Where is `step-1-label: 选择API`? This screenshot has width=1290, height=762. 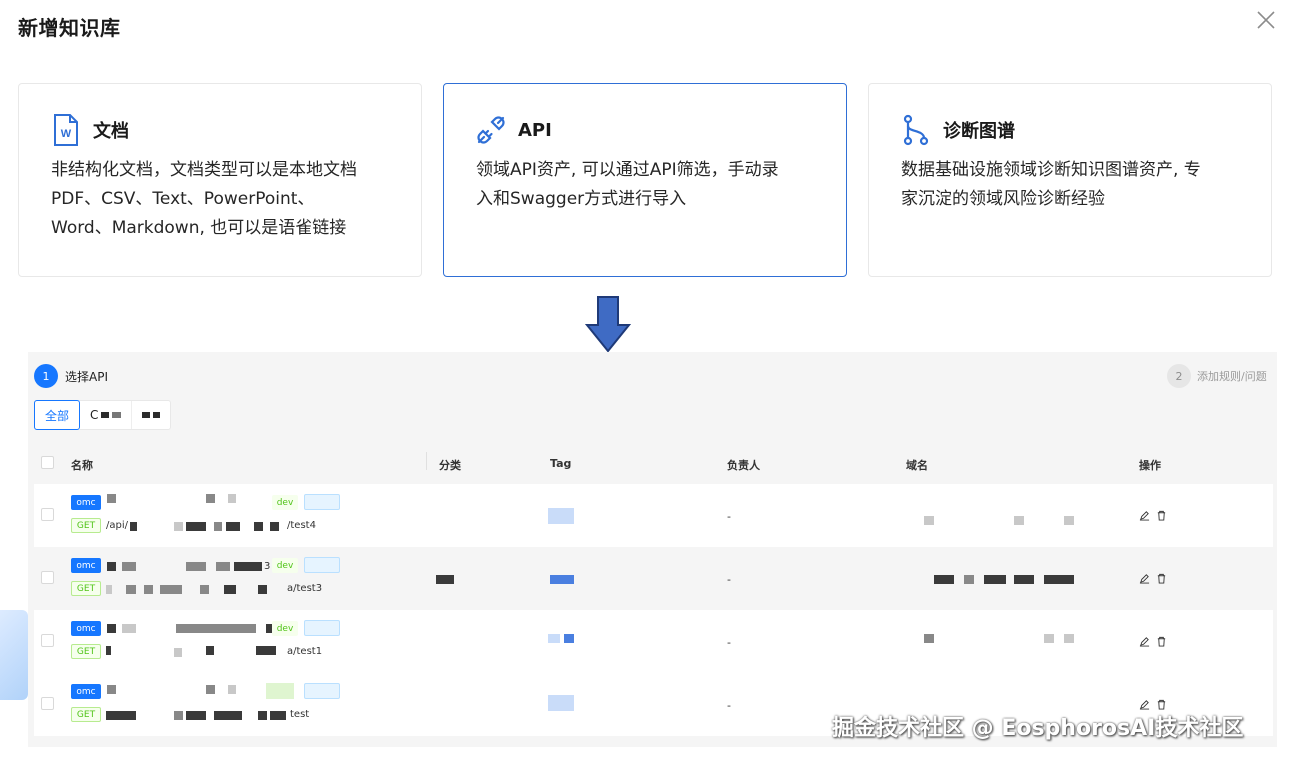 step-1-label: 选择API is located at coordinates (86, 377).